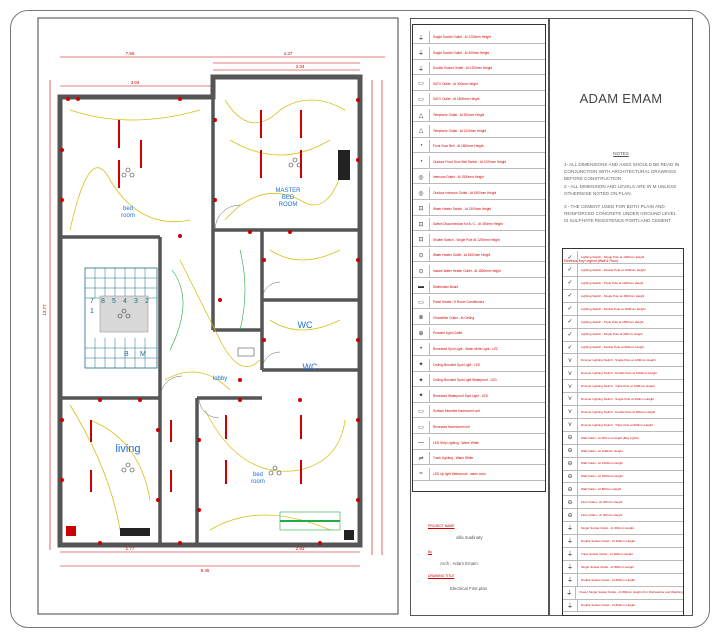  I want to click on legend-row: ⏚ Single Socket Outlet - At 800mm Height, so click(623, 567).